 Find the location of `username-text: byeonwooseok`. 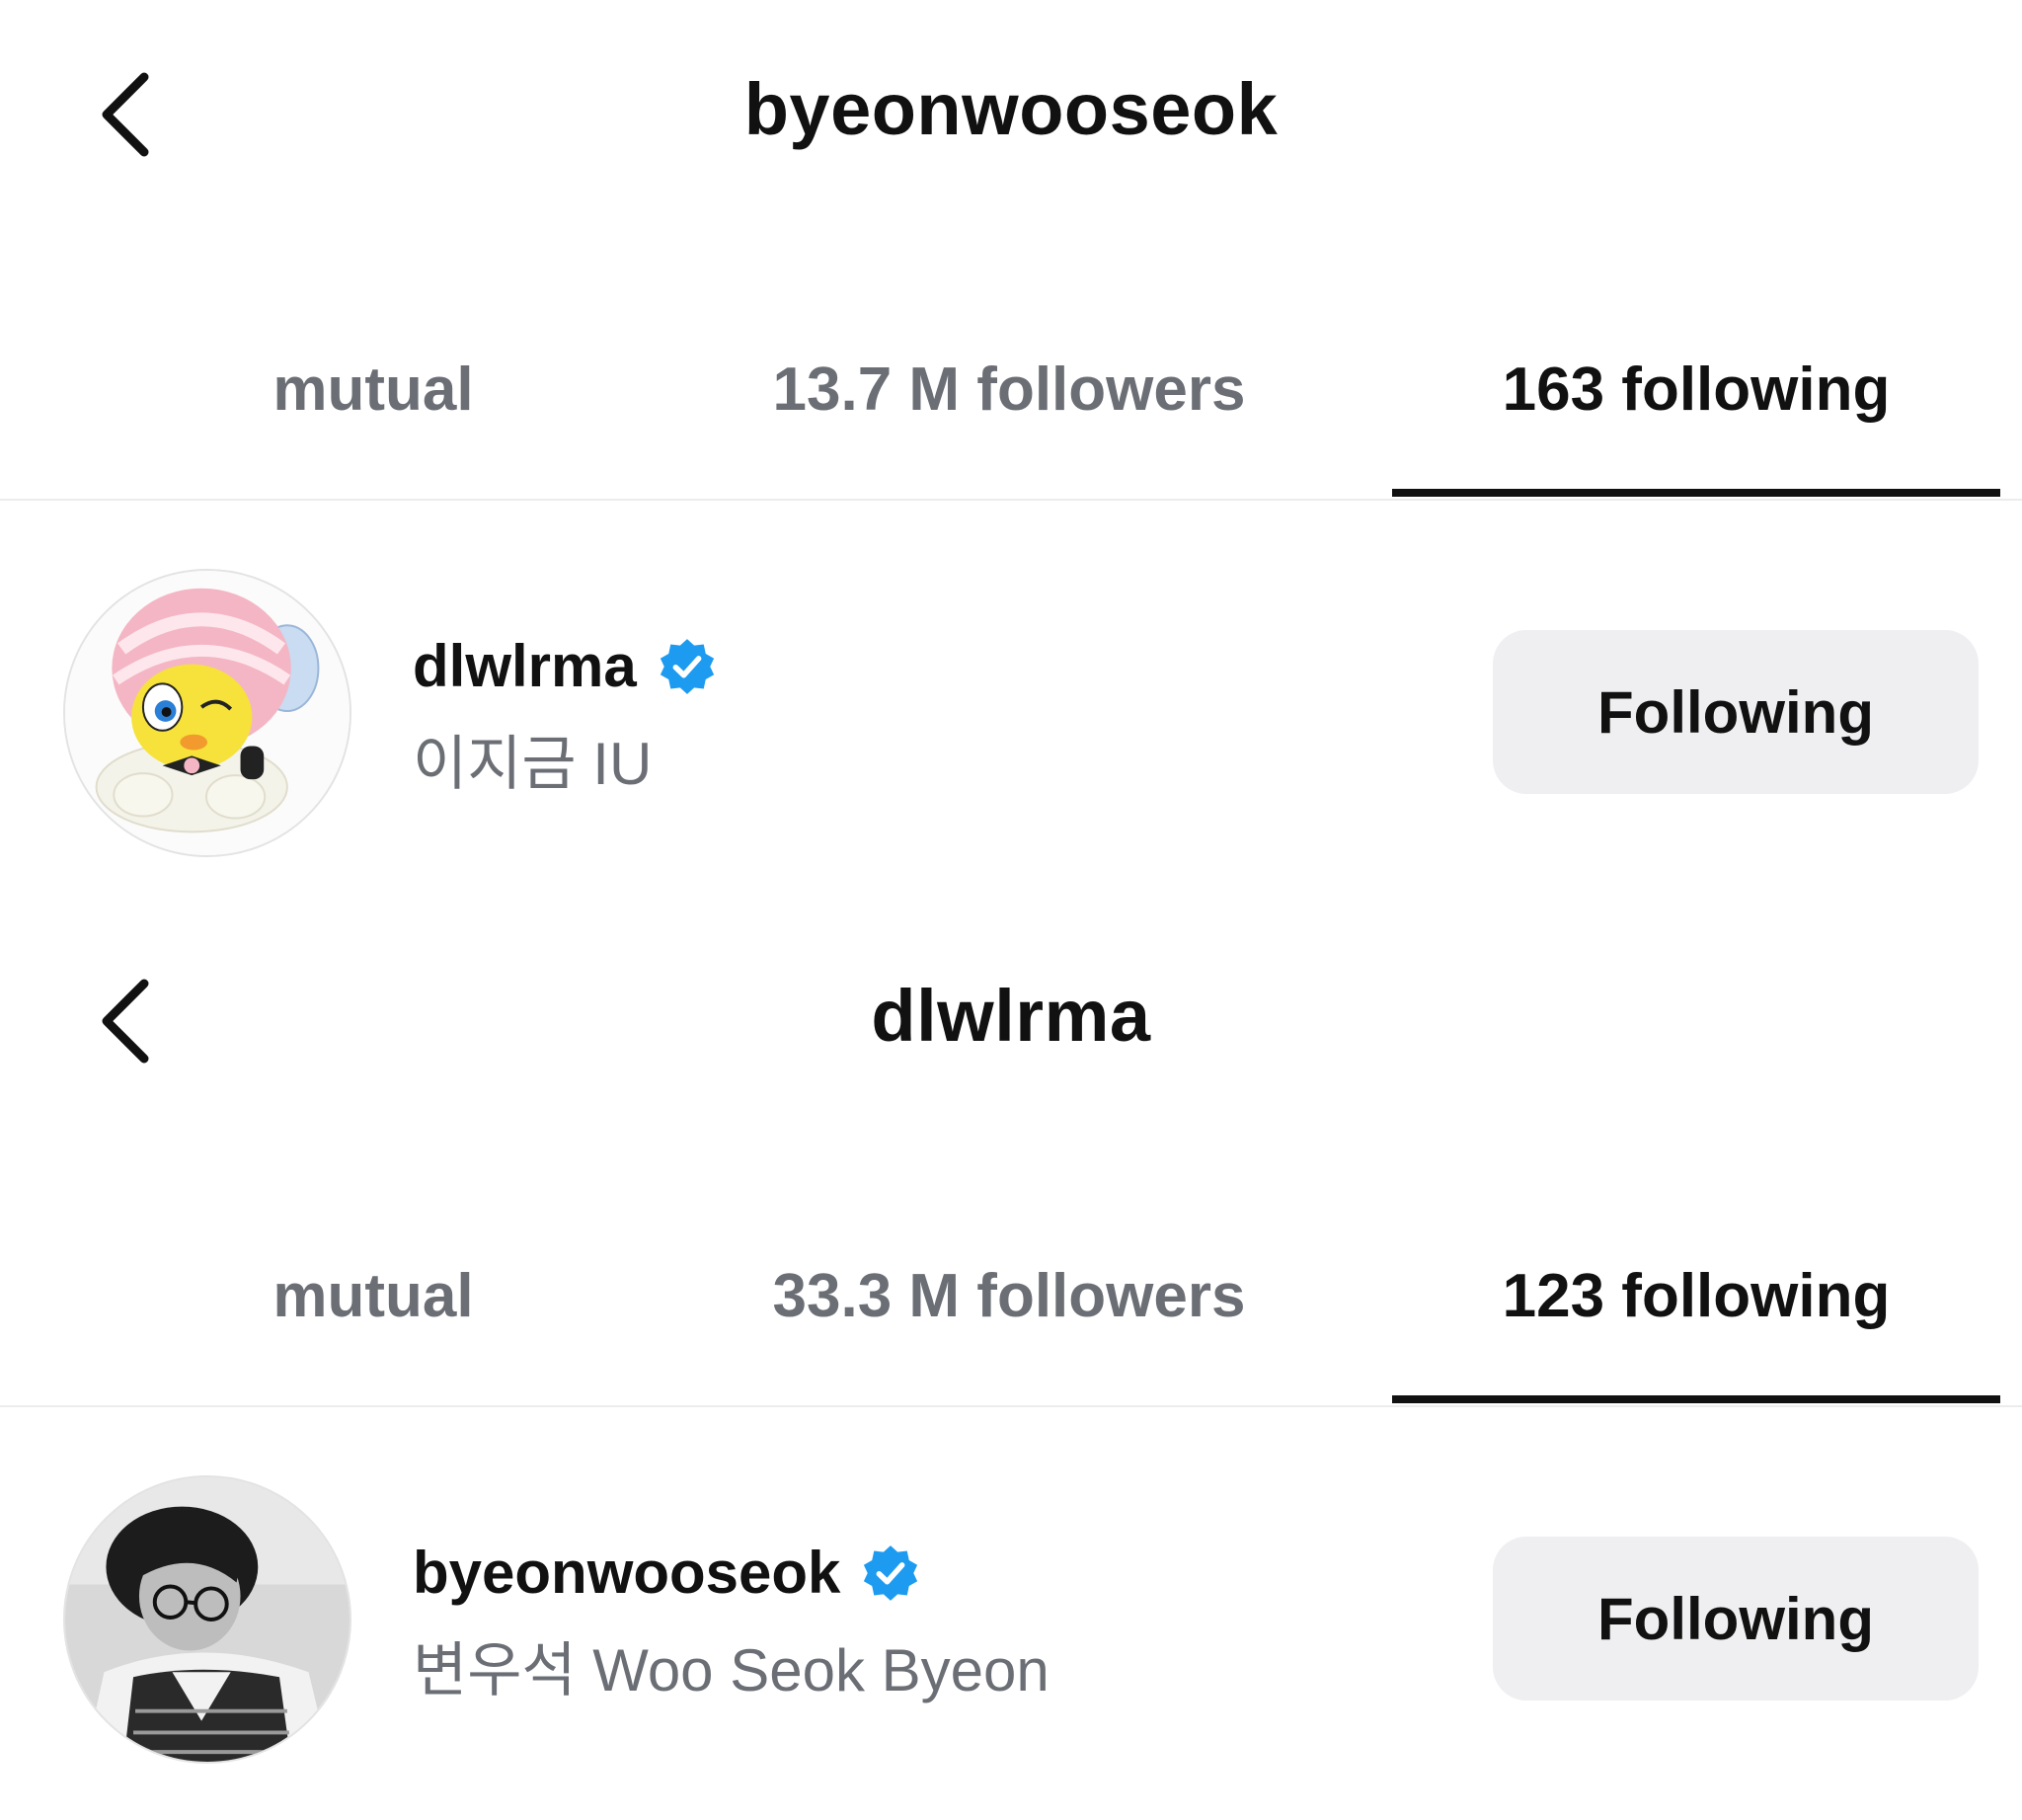

username-text: byeonwooseok is located at coordinates (627, 1573).